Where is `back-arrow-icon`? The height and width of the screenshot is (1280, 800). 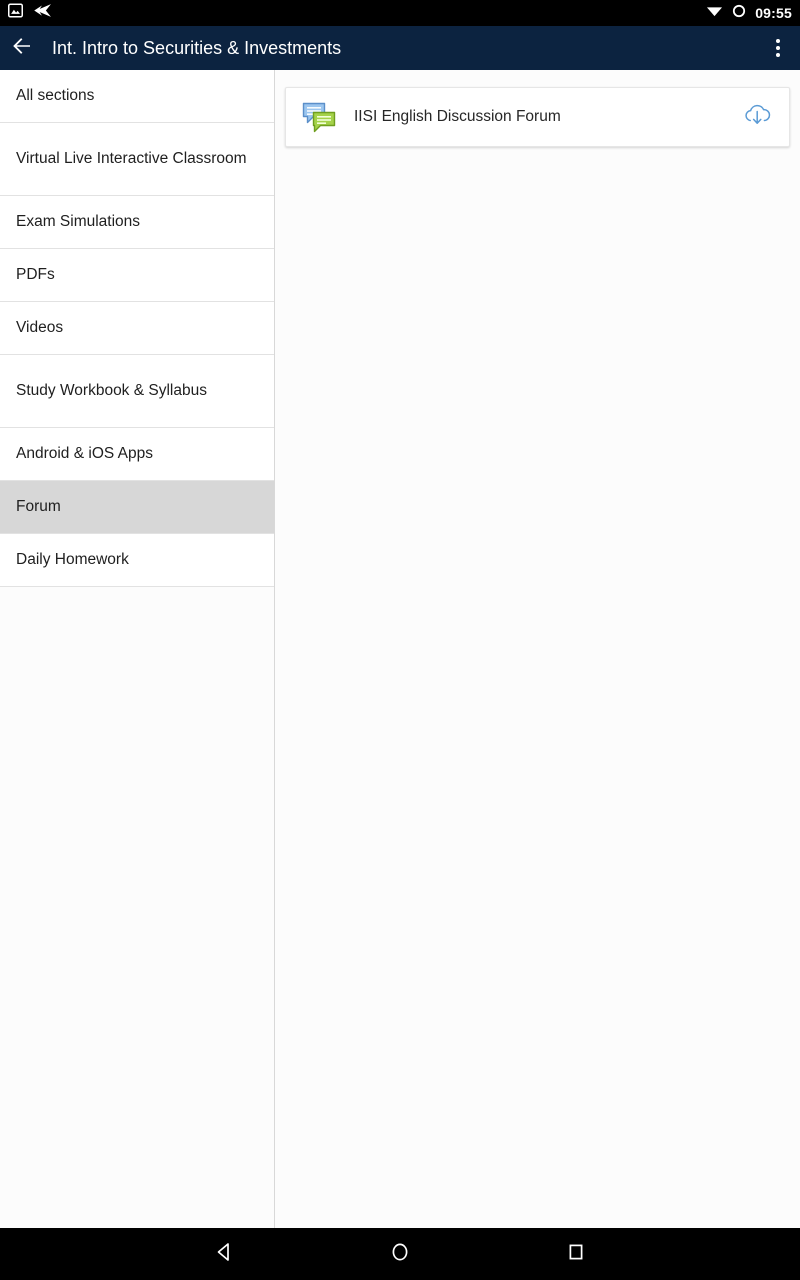
back-arrow-icon is located at coordinates (22, 48).